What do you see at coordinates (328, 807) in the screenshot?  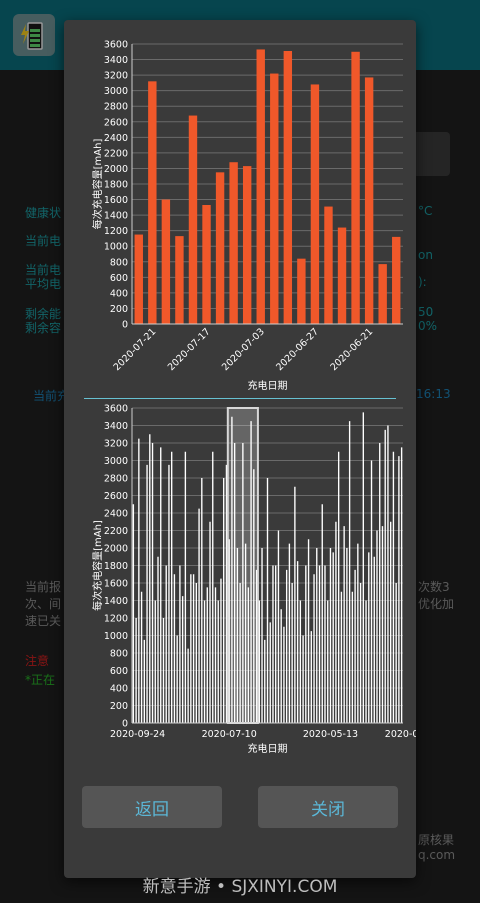 I see `close-button: 关闭` at bounding box center [328, 807].